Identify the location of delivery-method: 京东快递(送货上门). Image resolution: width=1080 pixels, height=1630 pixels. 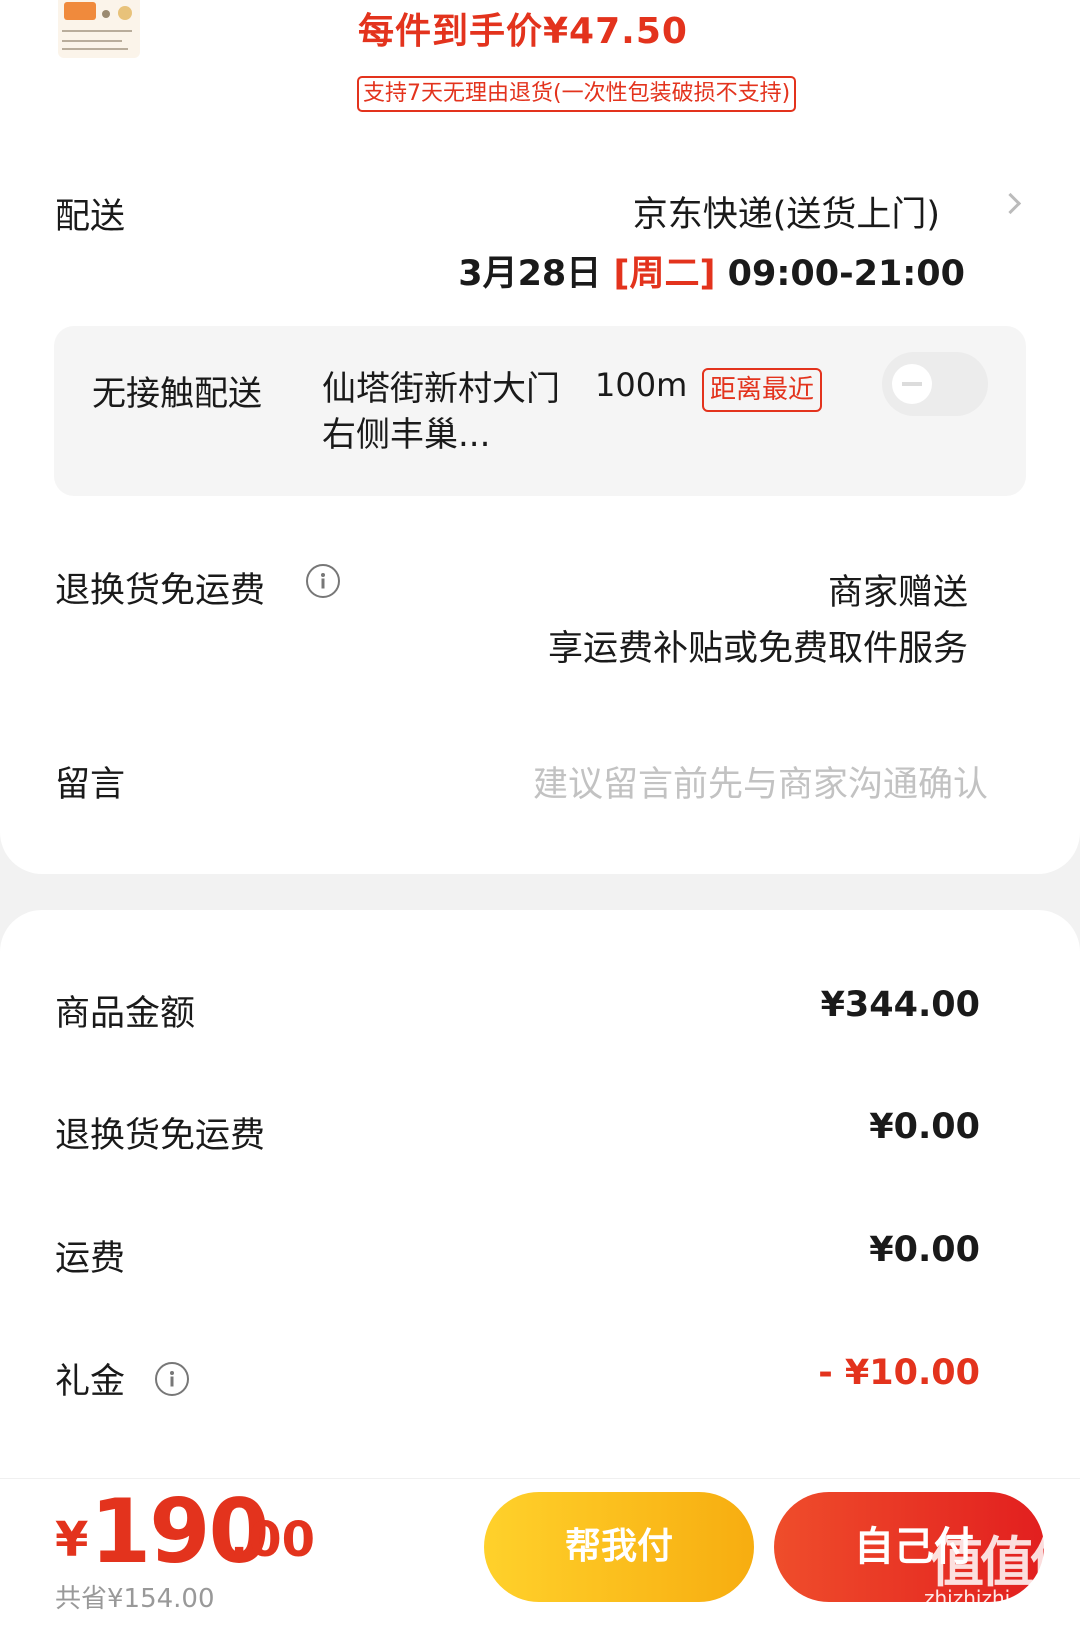
(786, 211).